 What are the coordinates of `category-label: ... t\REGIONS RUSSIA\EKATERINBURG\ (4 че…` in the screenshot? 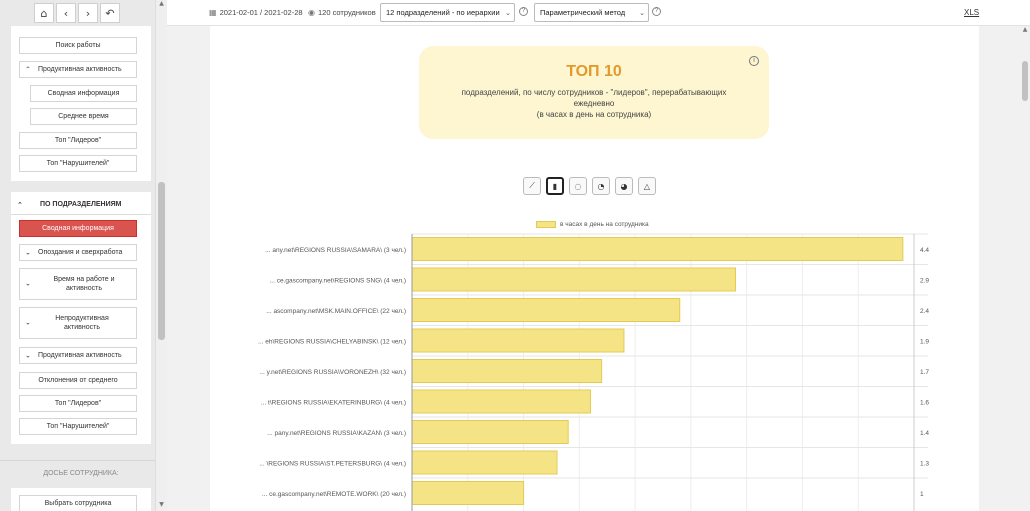 It's located at (333, 403).